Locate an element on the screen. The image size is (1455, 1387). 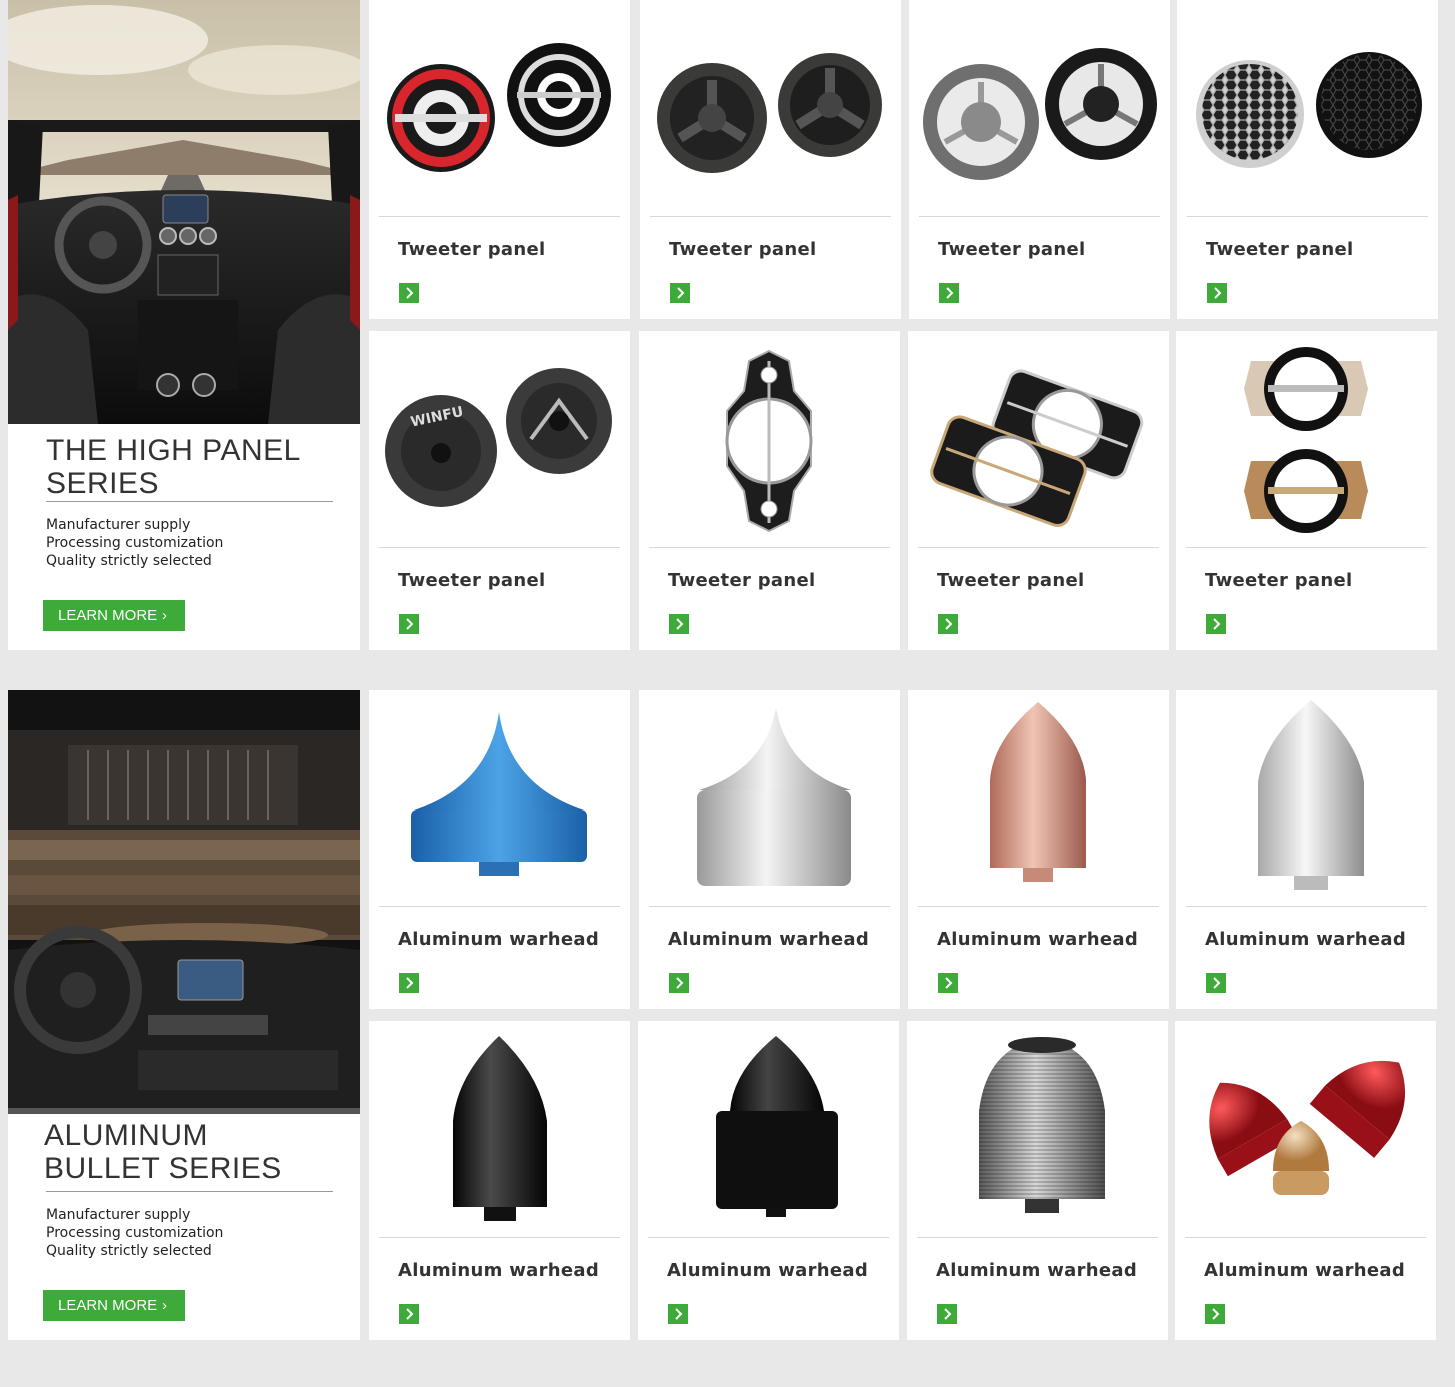
ribbed-silver-warhead-icon is located at coordinates (1037, 1126).